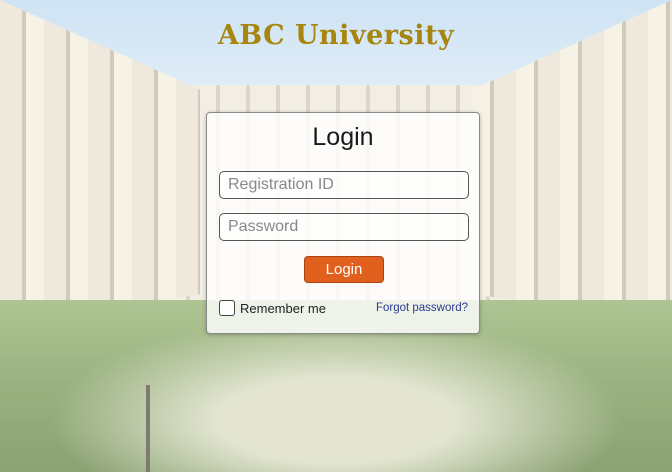  Describe the element at coordinates (344, 227) in the screenshot. I see `password-input` at that location.